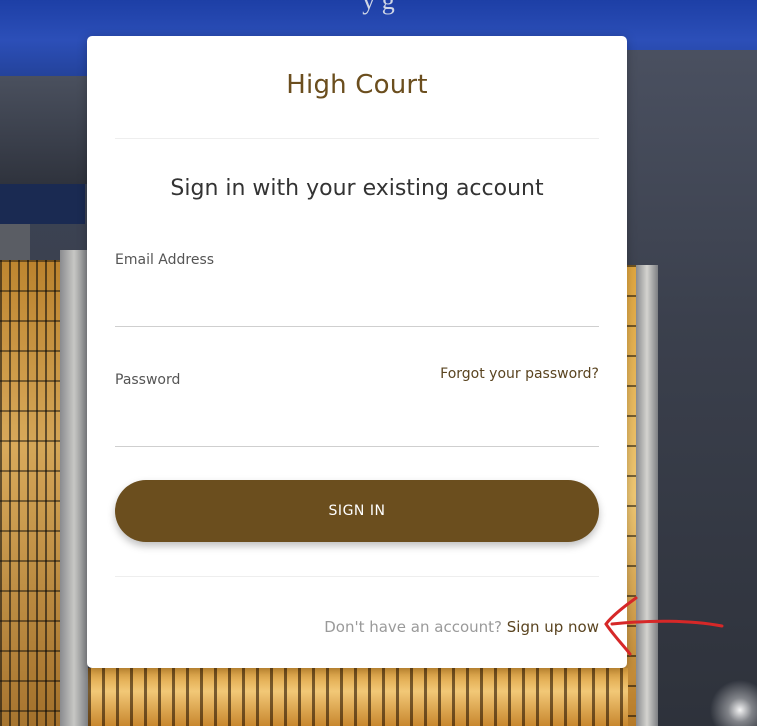 The image size is (757, 726). Describe the element at coordinates (357, 311) in the screenshot. I see `email-field` at that location.